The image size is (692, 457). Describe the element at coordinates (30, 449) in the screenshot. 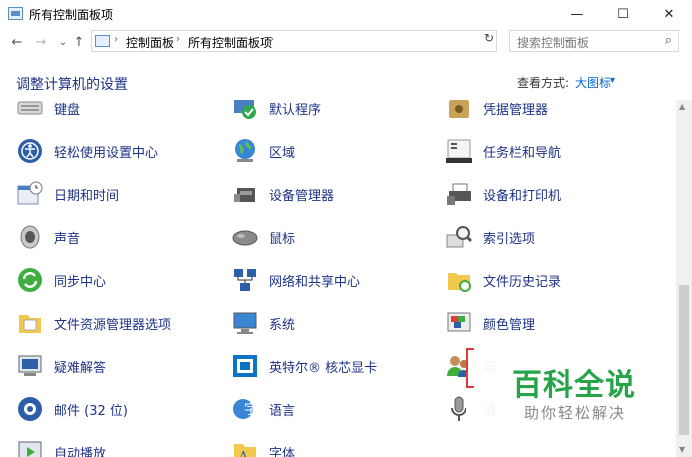

I see `autoplay-icon` at that location.